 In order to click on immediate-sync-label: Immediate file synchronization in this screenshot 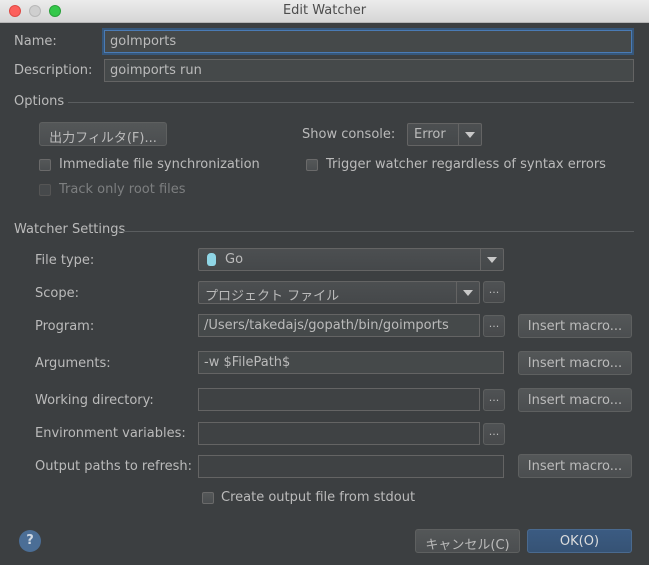, I will do `click(159, 164)`.